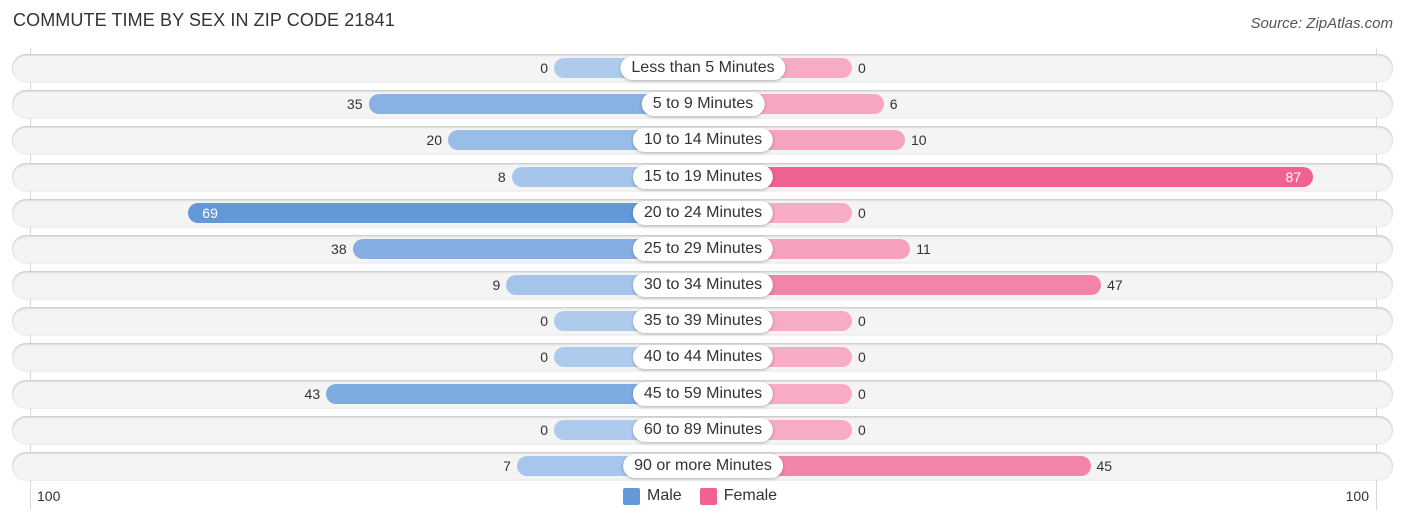 This screenshot has height=522, width=1406. Describe the element at coordinates (703, 248) in the screenshot. I see `category-label: 25 to 29 Minutes` at that location.